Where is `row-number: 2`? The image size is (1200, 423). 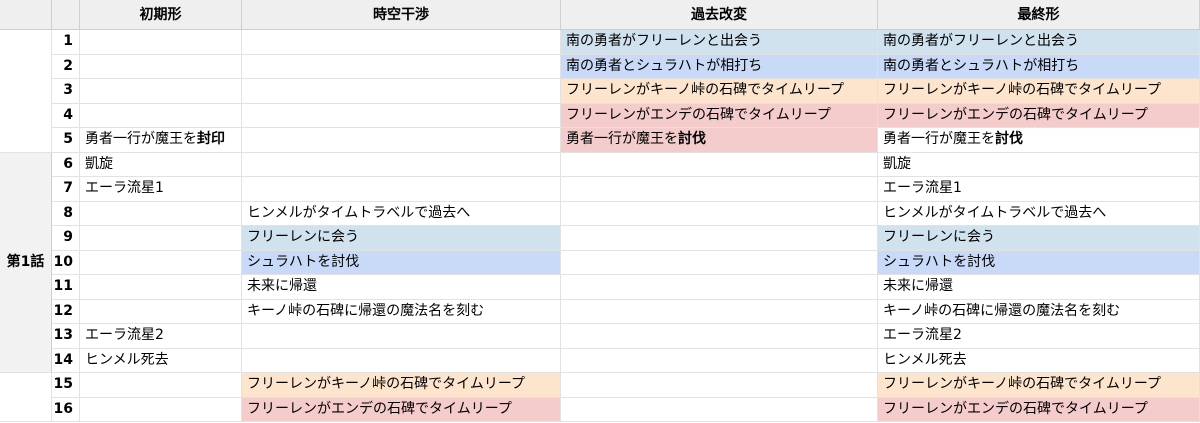 row-number: 2 is located at coordinates (66, 66).